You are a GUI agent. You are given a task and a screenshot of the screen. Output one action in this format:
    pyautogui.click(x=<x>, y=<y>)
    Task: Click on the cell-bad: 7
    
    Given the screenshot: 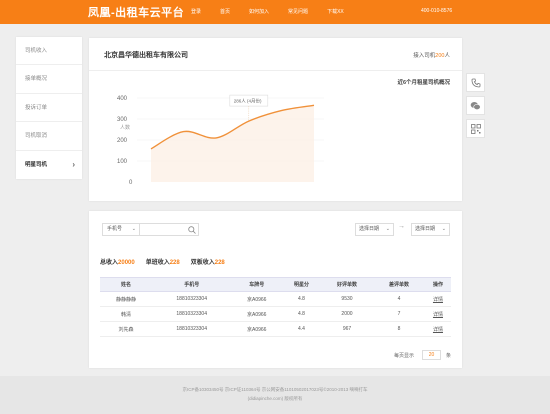 What is the action you would take?
    pyautogui.click(x=398, y=314)
    